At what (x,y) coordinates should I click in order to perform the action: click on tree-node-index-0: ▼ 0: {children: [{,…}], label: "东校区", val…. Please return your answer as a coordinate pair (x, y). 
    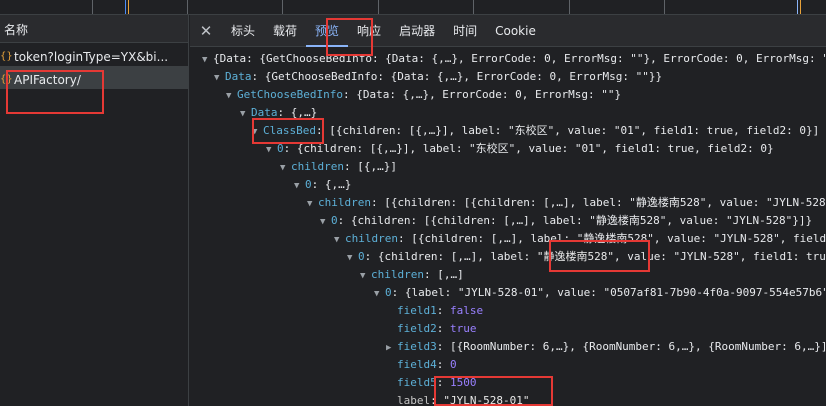
    Looking at the image, I should click on (520, 149).